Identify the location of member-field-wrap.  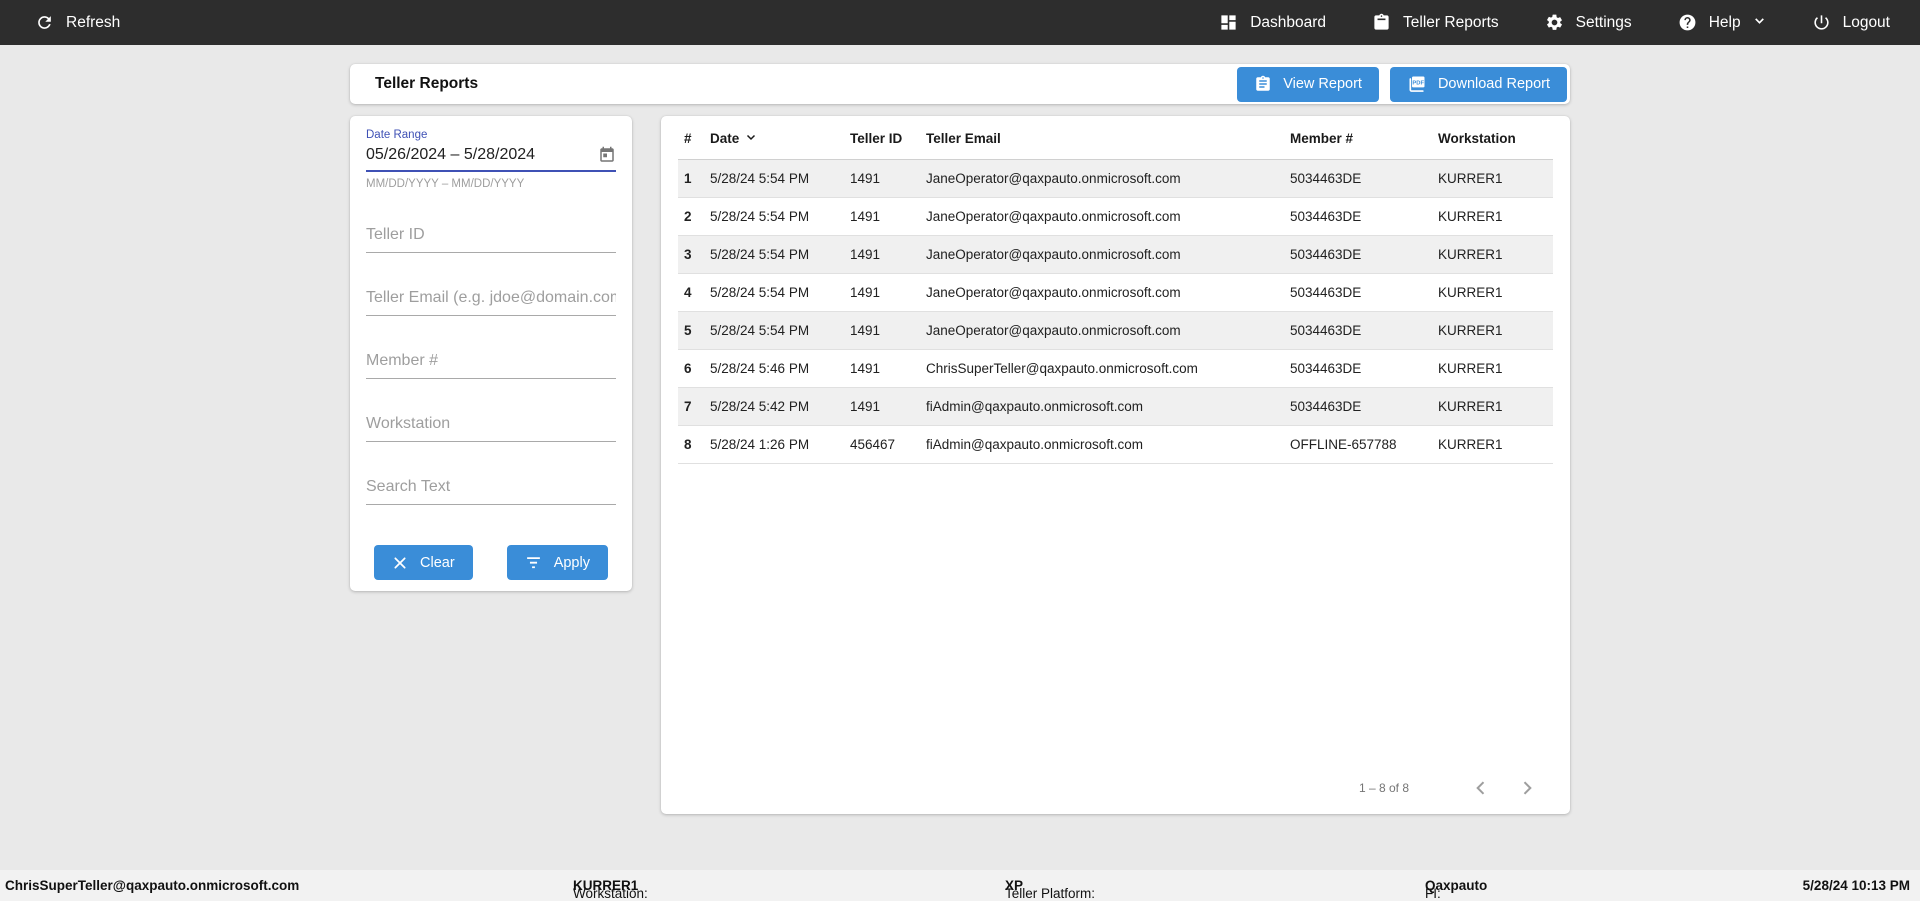
(491, 362).